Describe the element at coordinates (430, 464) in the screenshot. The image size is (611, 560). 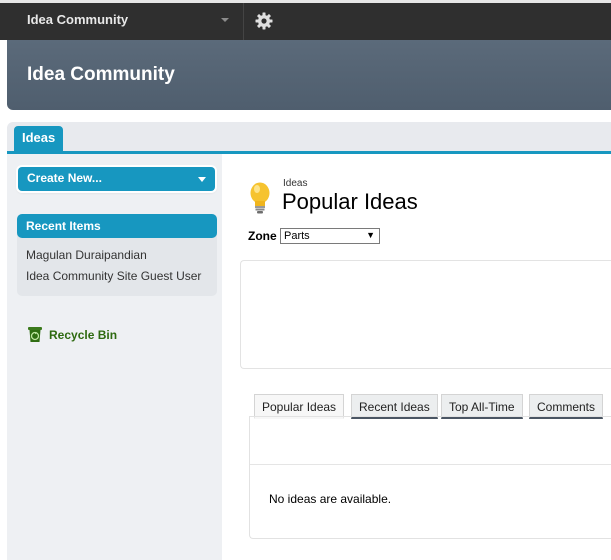
I see `divider` at that location.